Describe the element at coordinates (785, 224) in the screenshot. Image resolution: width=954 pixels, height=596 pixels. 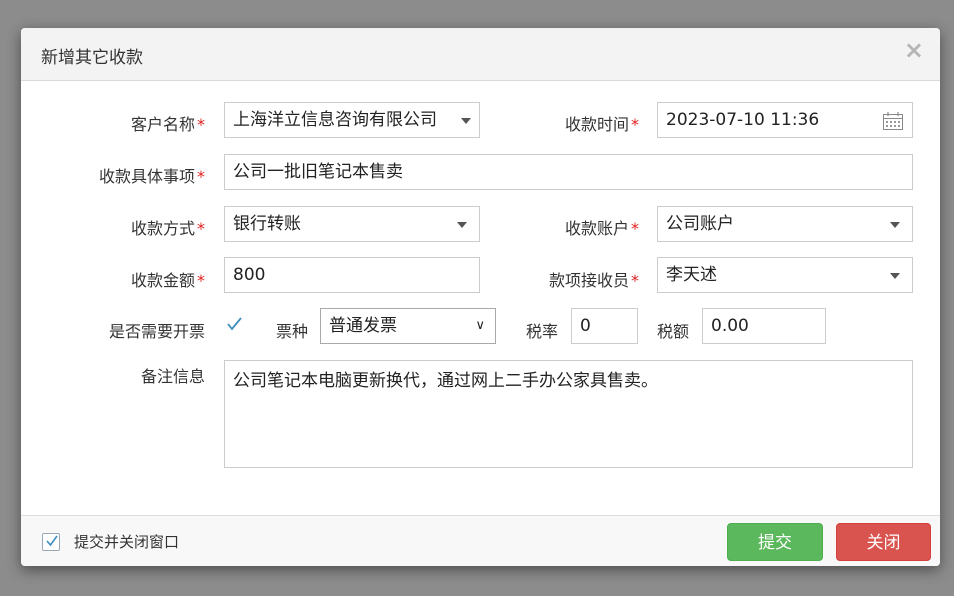
I see `account-select: 公司账户` at that location.